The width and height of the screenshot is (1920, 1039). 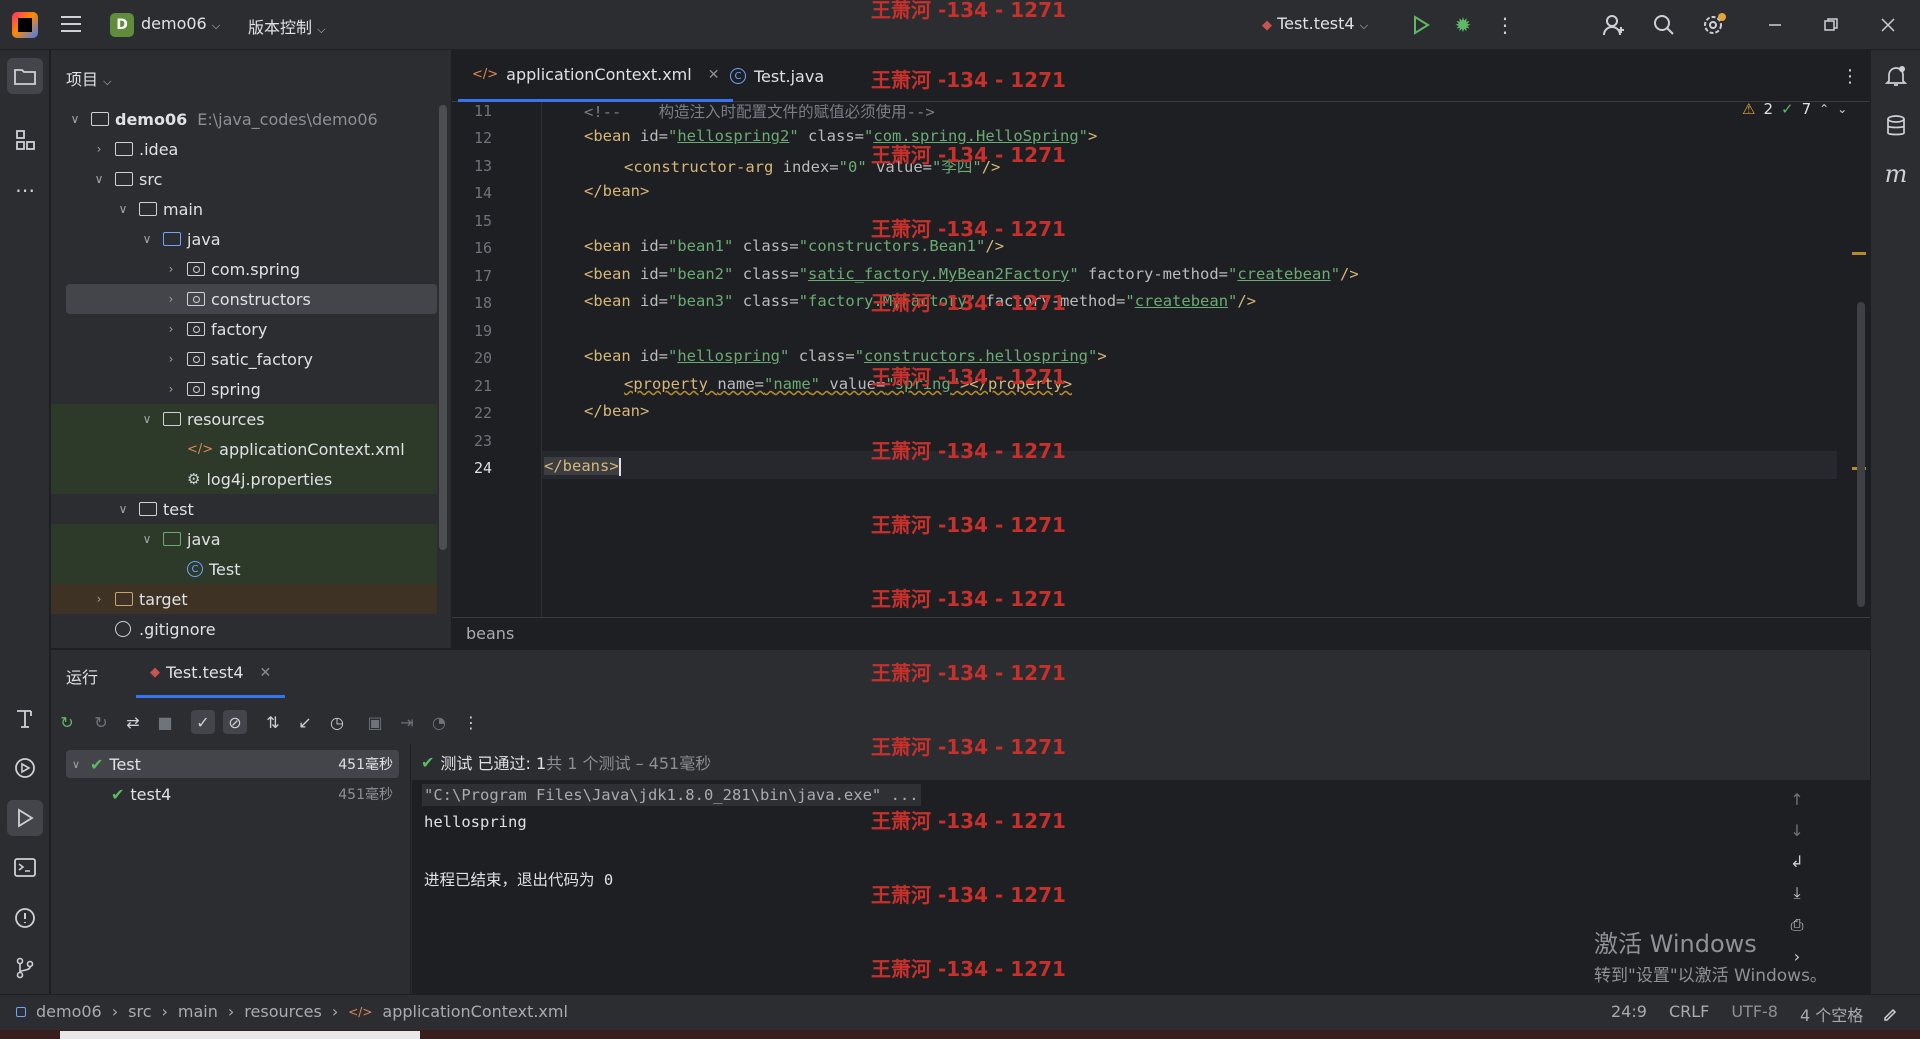 I want to click on tree-node-demo06: ∨ demo06 E:\java_codes\demo06, so click(x=244, y=119).